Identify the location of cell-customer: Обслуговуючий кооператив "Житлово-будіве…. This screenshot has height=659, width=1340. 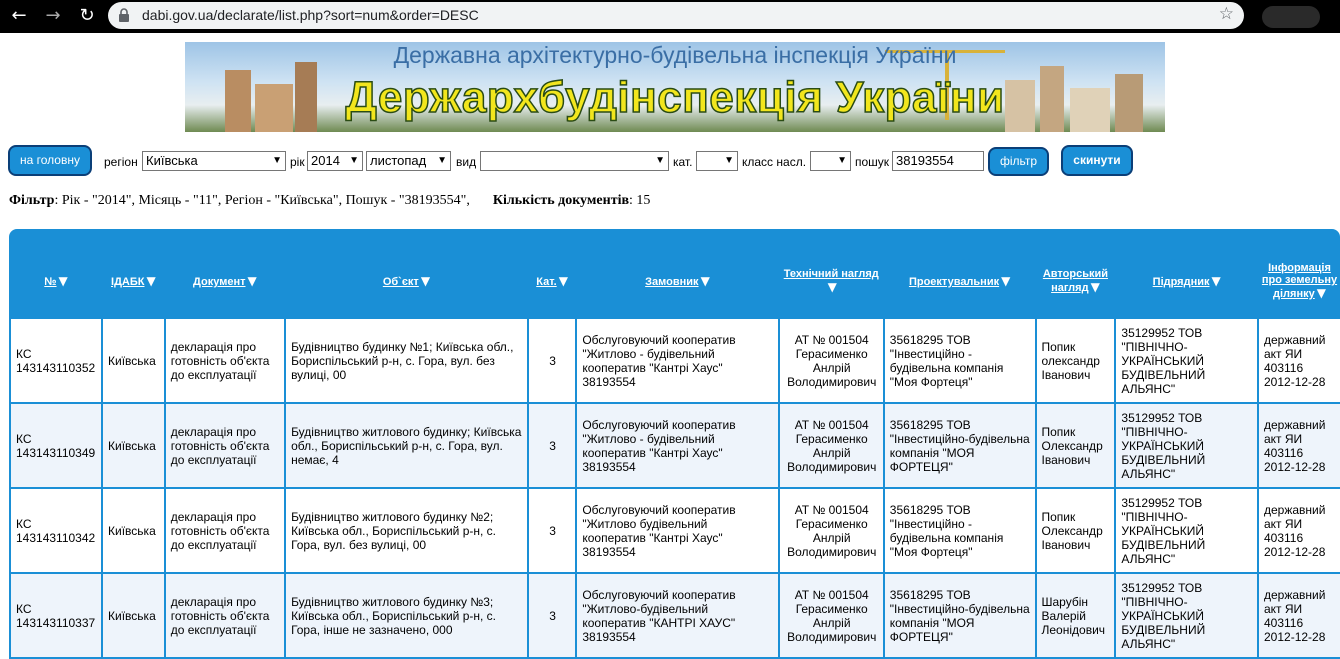
(677, 615).